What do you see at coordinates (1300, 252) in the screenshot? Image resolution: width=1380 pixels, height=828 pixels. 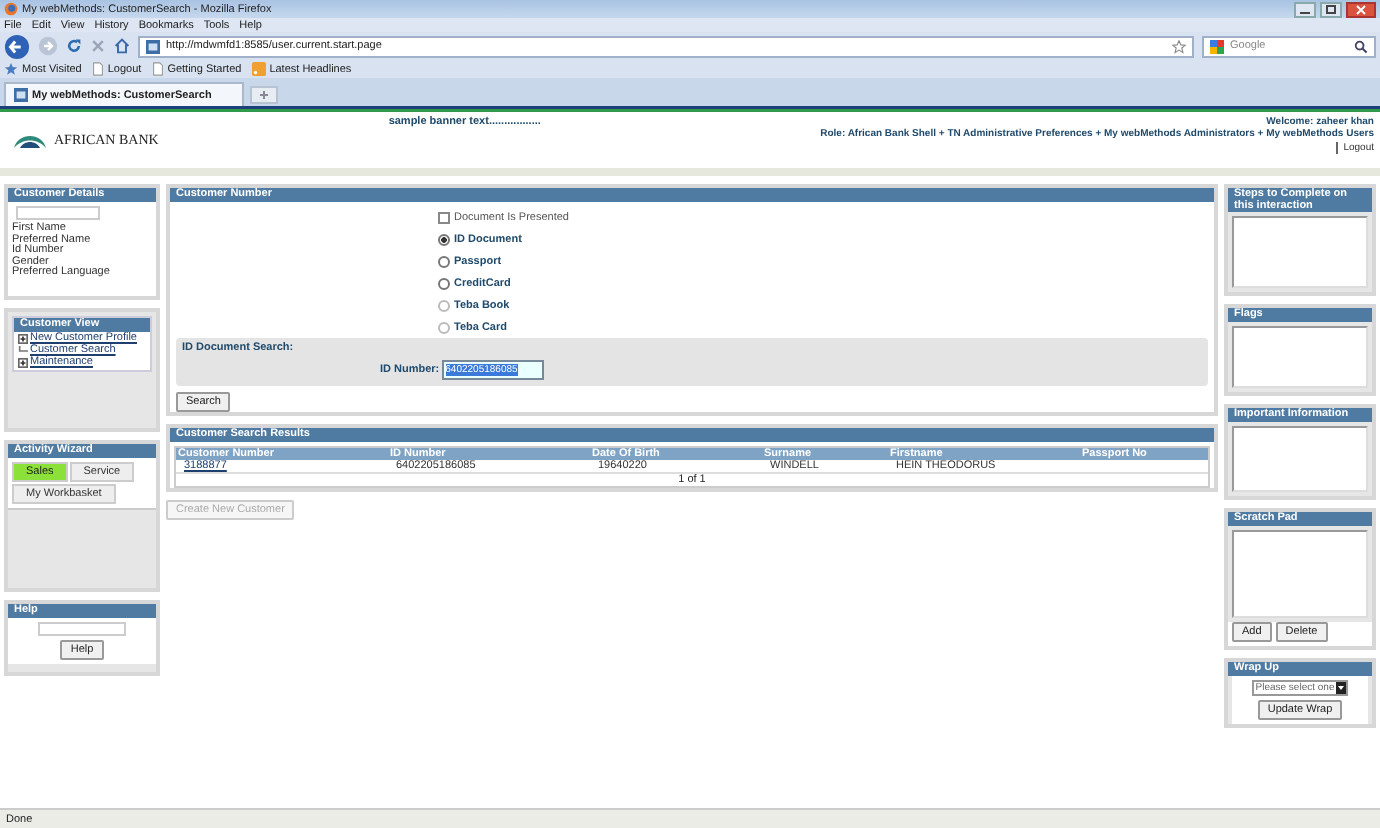 I see `steps-box` at bounding box center [1300, 252].